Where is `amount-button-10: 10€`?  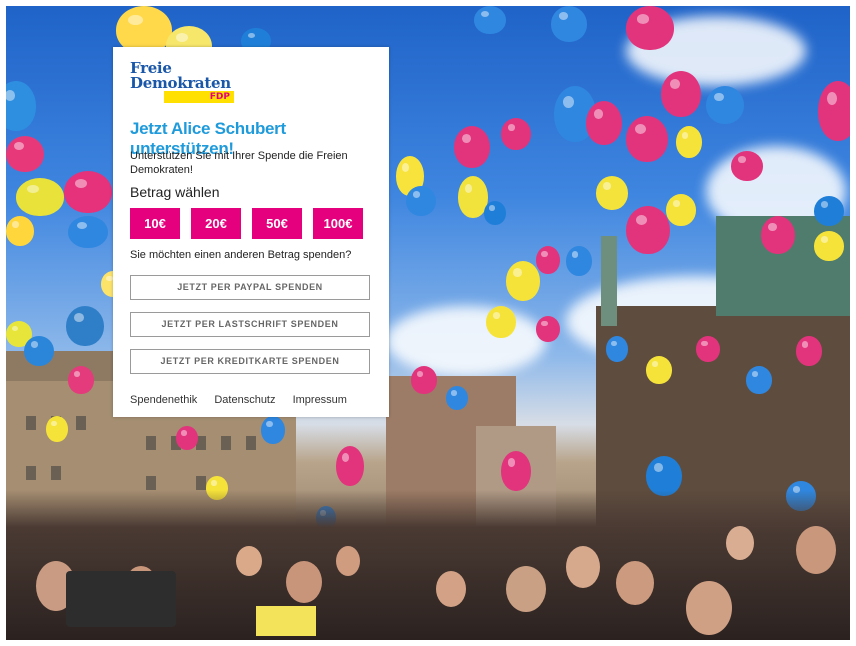 amount-button-10: 10€ is located at coordinates (155, 223).